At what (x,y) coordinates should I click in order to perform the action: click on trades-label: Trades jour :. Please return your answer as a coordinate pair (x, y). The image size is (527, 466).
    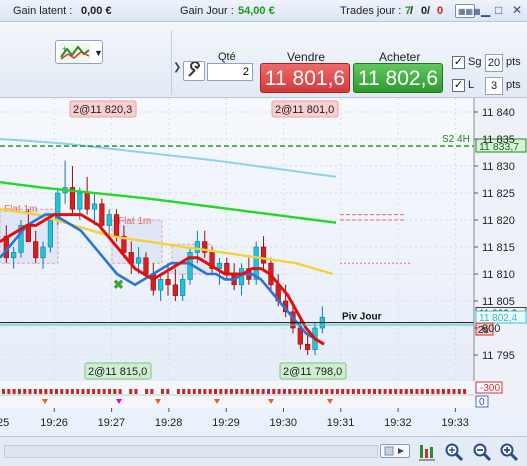
    Looking at the image, I should click on (371, 11).